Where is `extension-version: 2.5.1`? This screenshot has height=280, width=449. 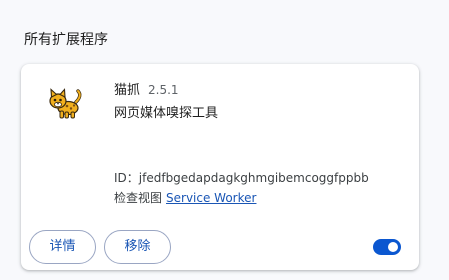
extension-version: 2.5.1 is located at coordinates (163, 90).